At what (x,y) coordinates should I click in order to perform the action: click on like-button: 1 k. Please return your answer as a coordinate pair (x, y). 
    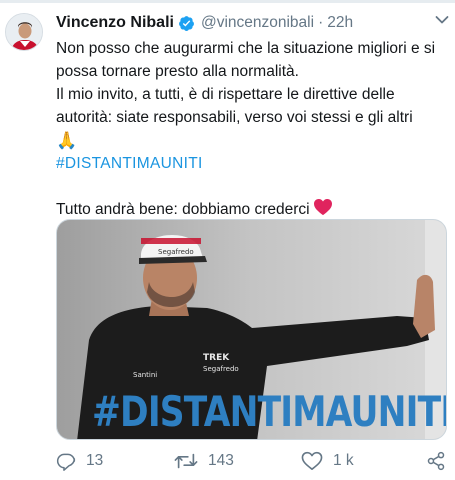
    Looking at the image, I should click on (327, 461).